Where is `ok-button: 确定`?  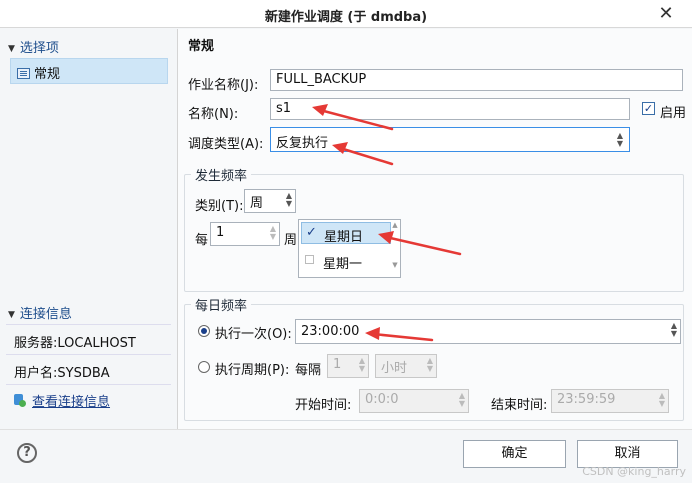 ok-button: 确定 is located at coordinates (514, 454).